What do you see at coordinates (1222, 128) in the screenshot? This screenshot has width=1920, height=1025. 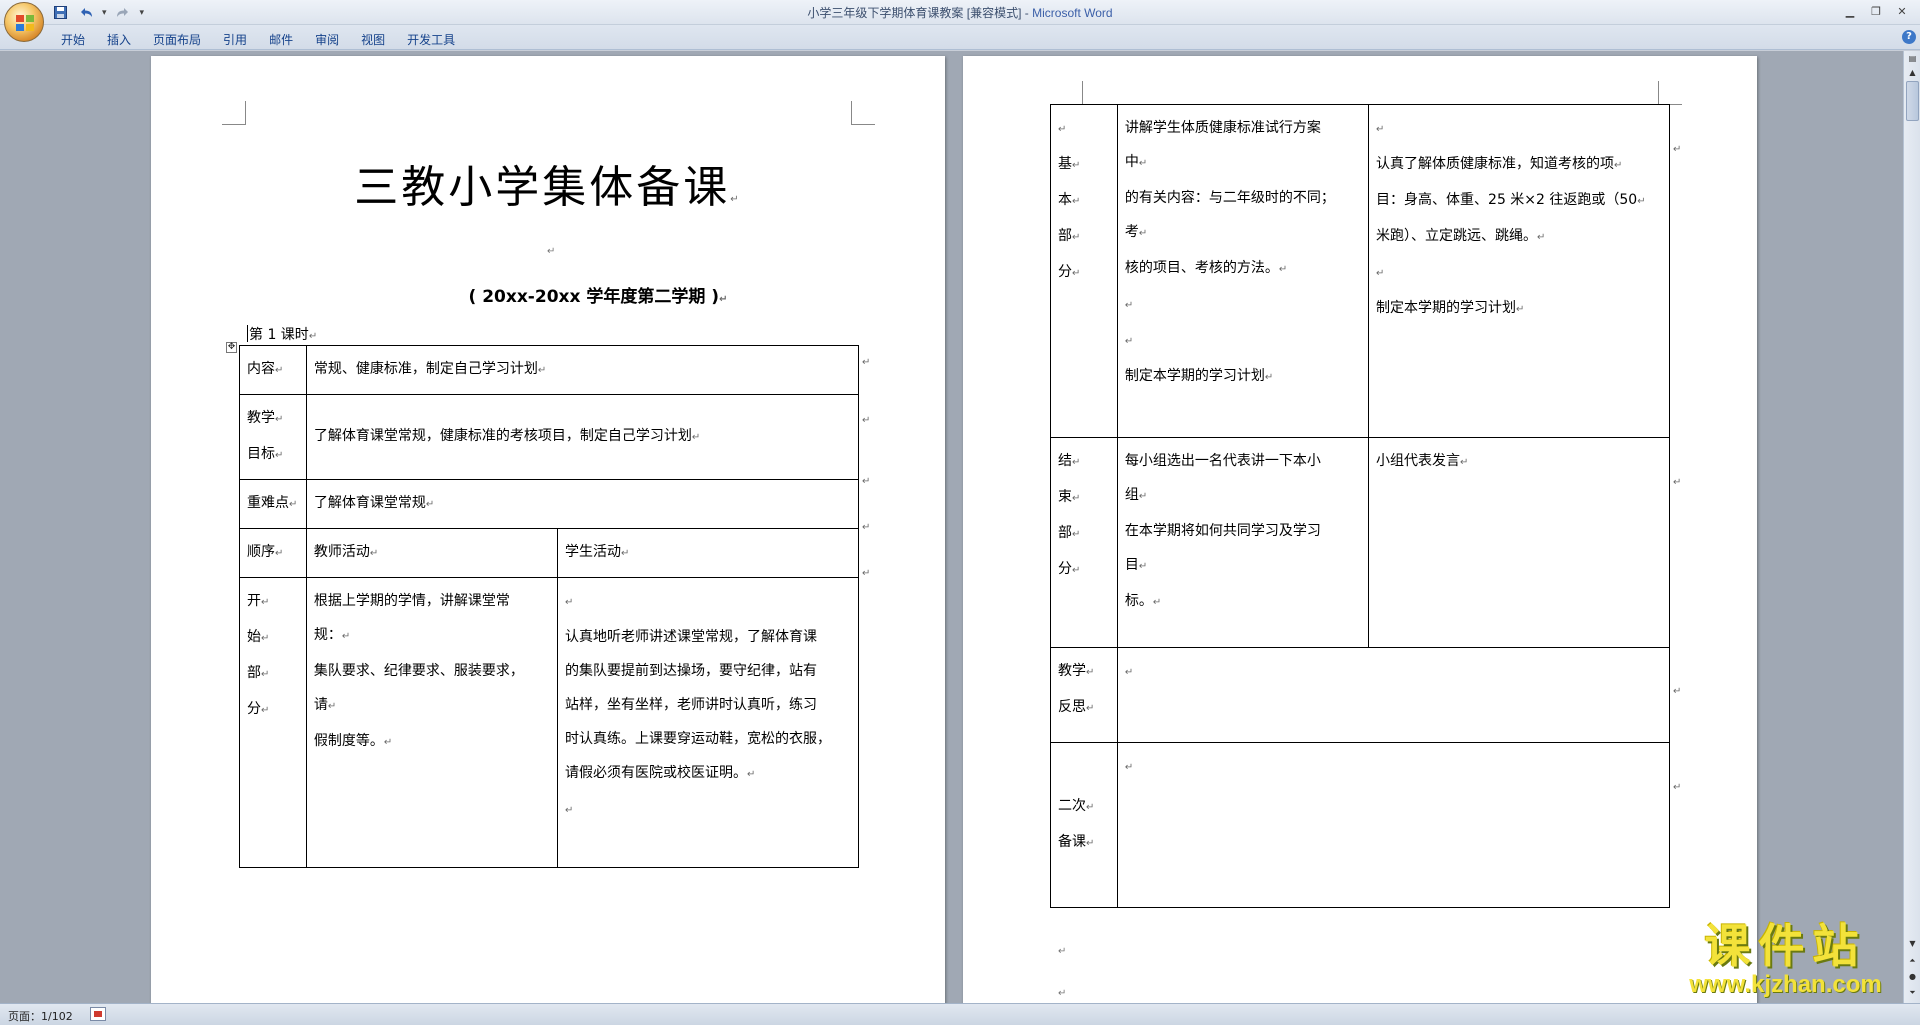 I see `teacher-line: 讲解学生体质健康标准试行方案` at bounding box center [1222, 128].